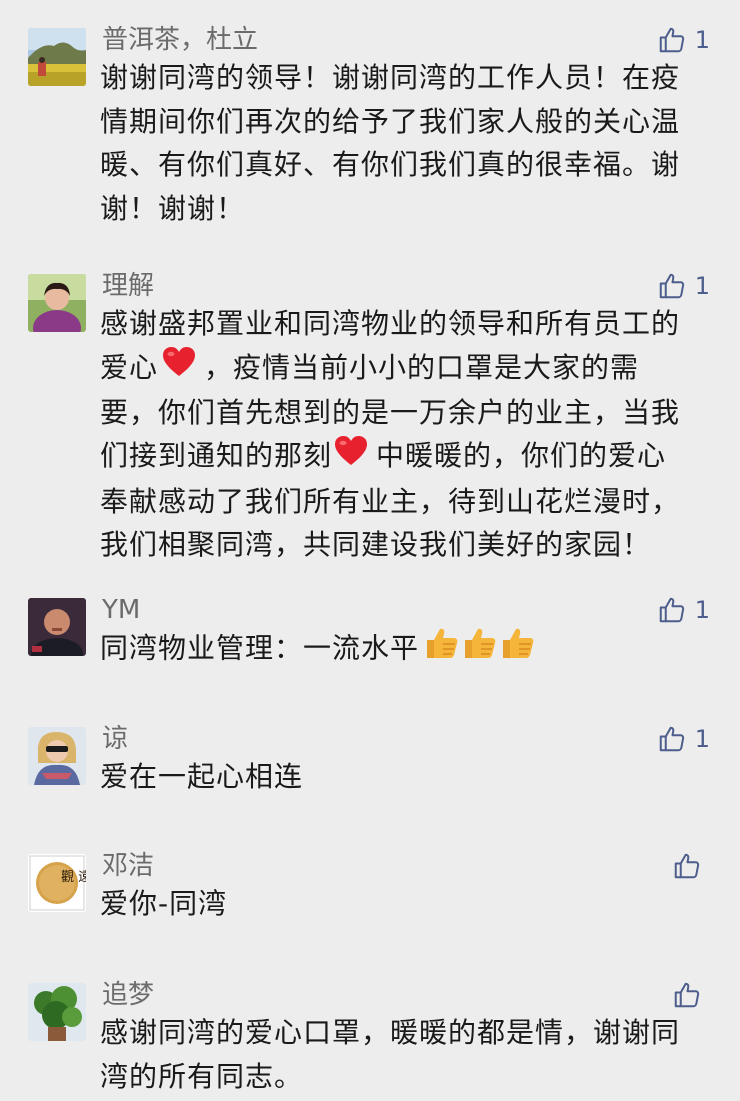  What do you see at coordinates (121, 610) in the screenshot?
I see `commenter-name: YM` at bounding box center [121, 610].